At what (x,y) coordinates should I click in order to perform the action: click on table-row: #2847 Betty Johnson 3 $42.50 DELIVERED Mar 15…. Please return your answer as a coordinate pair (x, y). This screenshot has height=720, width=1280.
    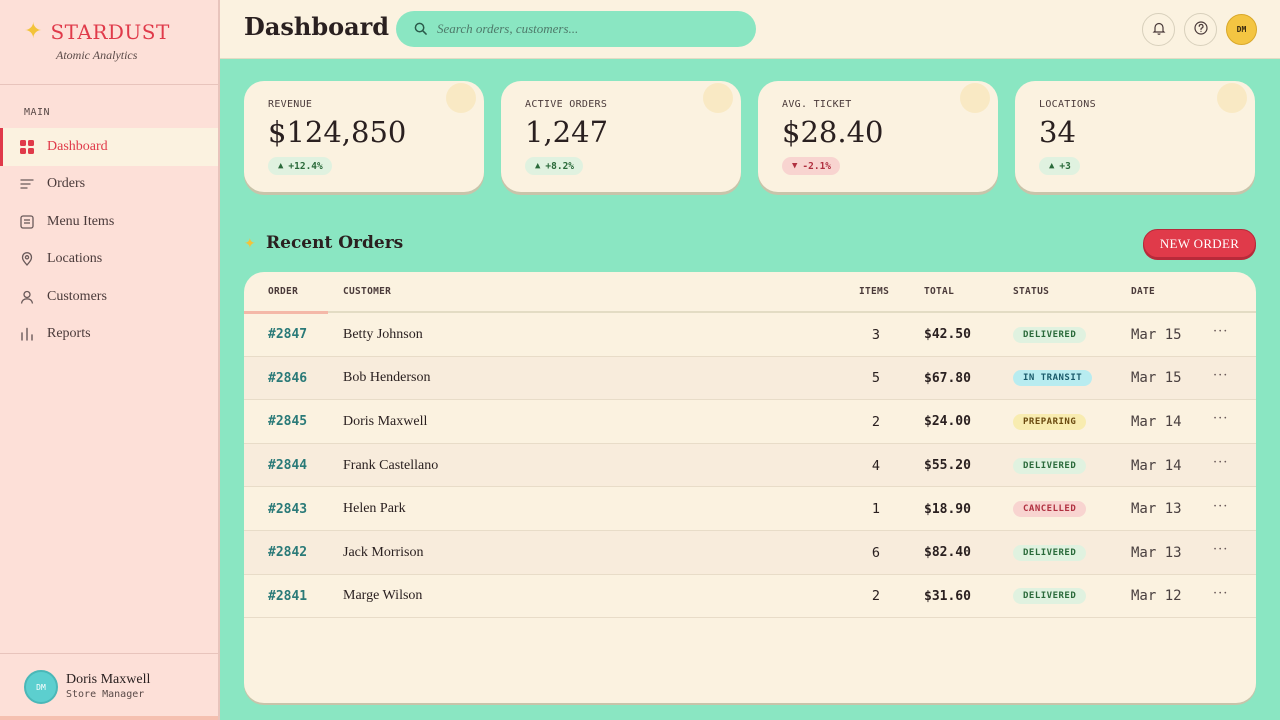
    Looking at the image, I should click on (750, 335).